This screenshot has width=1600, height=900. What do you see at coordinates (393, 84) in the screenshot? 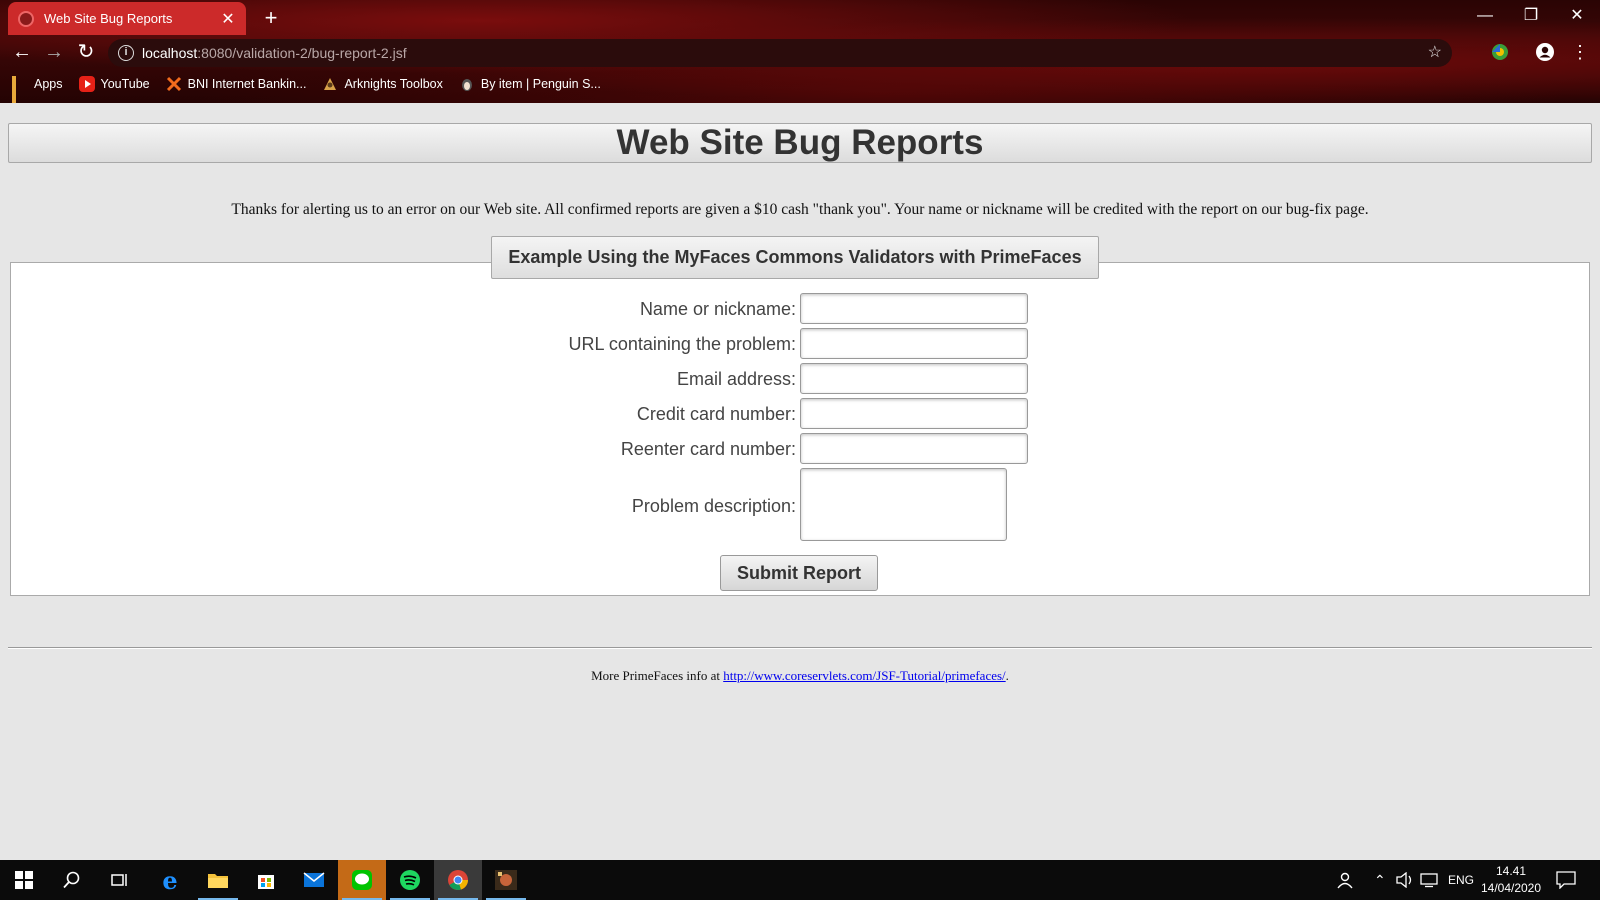
I see `bookmark-label: Arknights Toolbox` at bounding box center [393, 84].